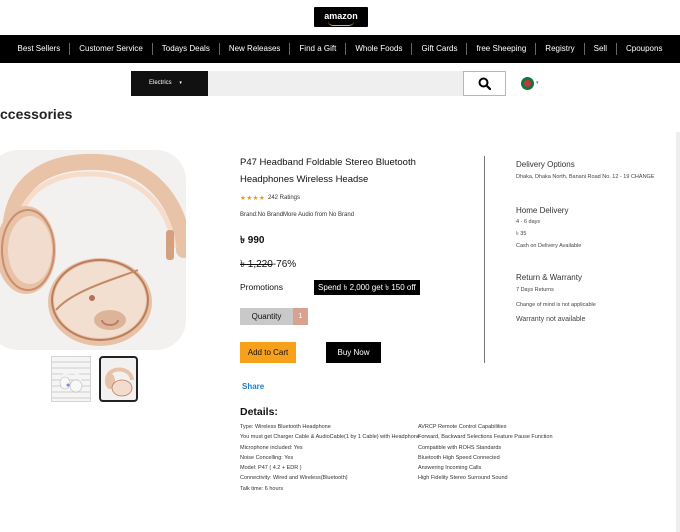 The height and width of the screenshot is (532, 680). Describe the element at coordinates (335, 83) in the screenshot. I see `search-input` at that location.